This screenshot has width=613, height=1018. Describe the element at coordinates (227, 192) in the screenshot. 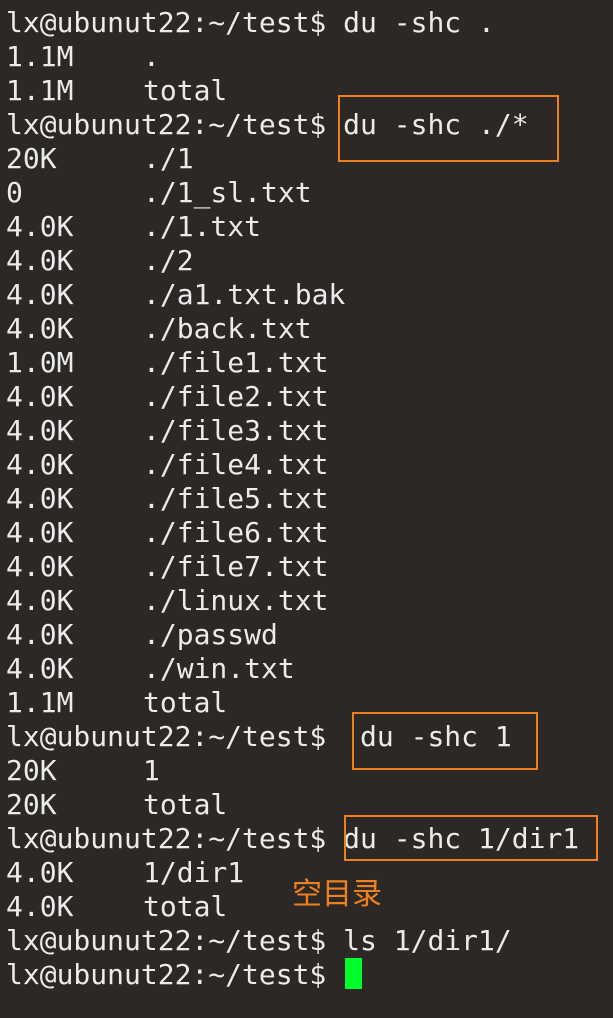

I see `output-path: ./1_sl.txt` at that location.